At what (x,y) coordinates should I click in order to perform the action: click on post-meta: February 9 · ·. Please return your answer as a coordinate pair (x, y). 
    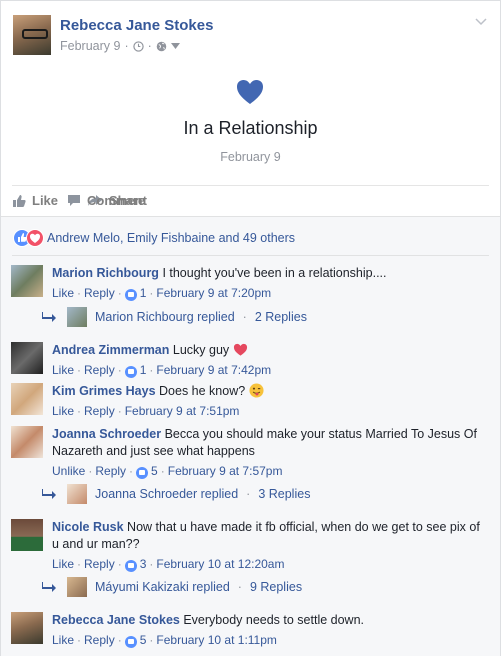
    Looking at the image, I should click on (120, 46).